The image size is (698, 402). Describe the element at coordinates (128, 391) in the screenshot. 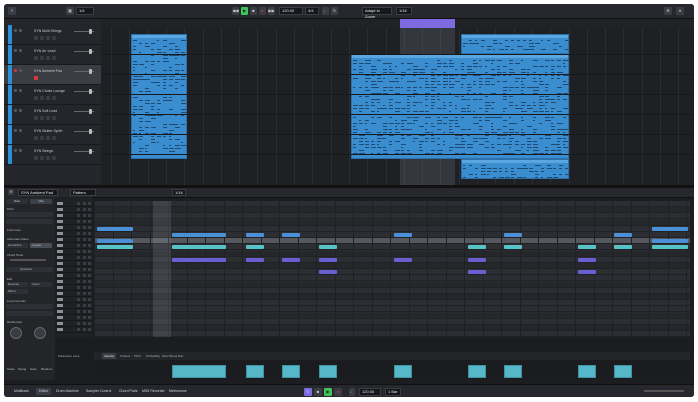

I see `tab-chord-pads: Chord Pads` at that location.